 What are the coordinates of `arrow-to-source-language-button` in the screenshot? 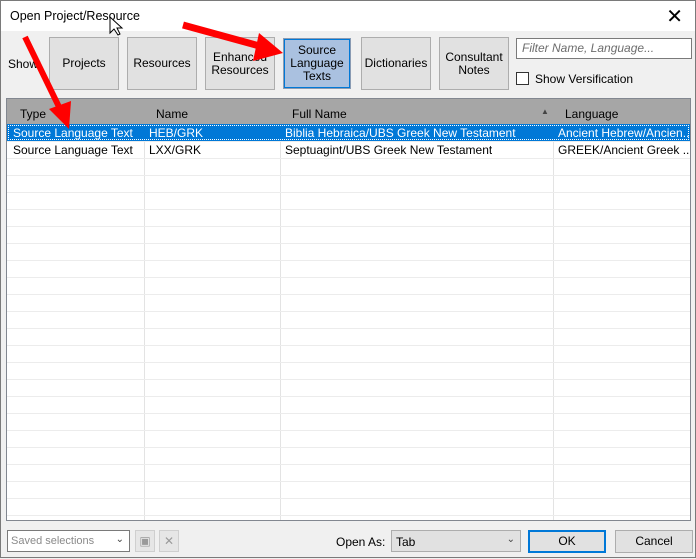 It's located at (232, 41).